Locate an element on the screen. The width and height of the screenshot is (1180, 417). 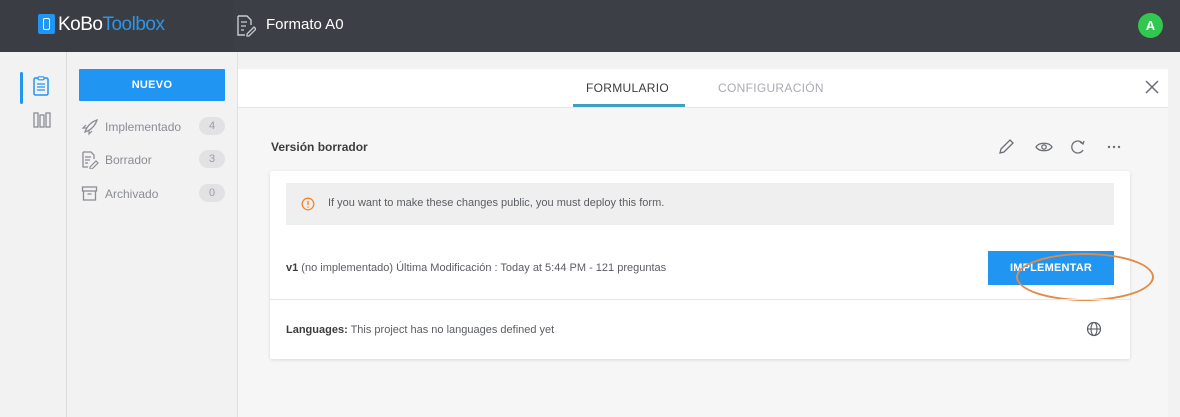
new-project-button: NUEVO is located at coordinates (152, 85).